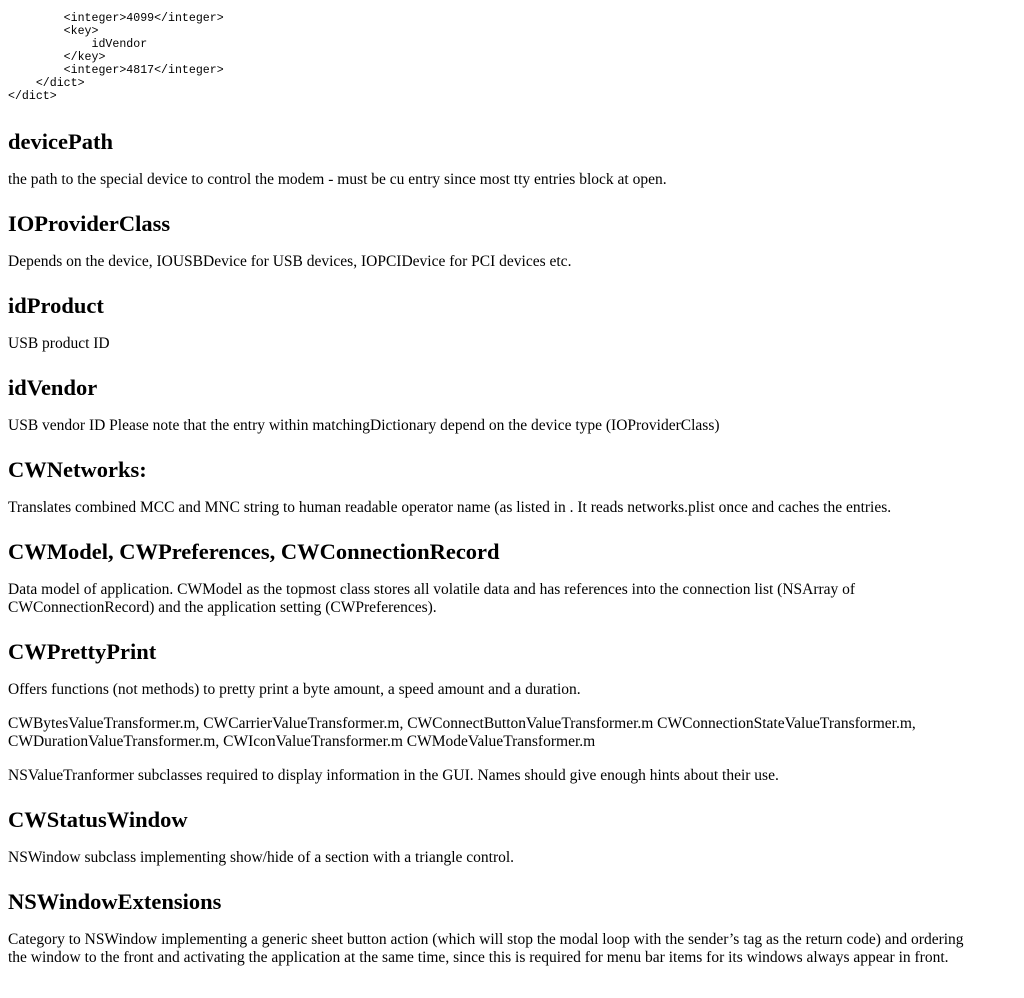 The height and width of the screenshot is (998, 1024). I want to click on section-heading: CWStatusWindow, so click(98, 819).